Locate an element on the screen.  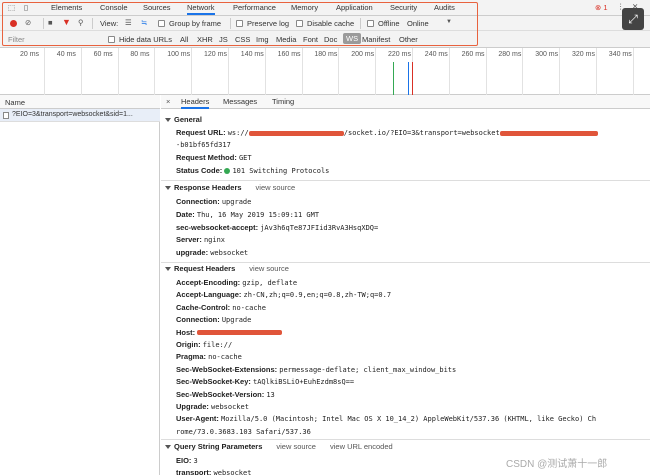
filter-input: Filter is located at coordinates (16, 39).